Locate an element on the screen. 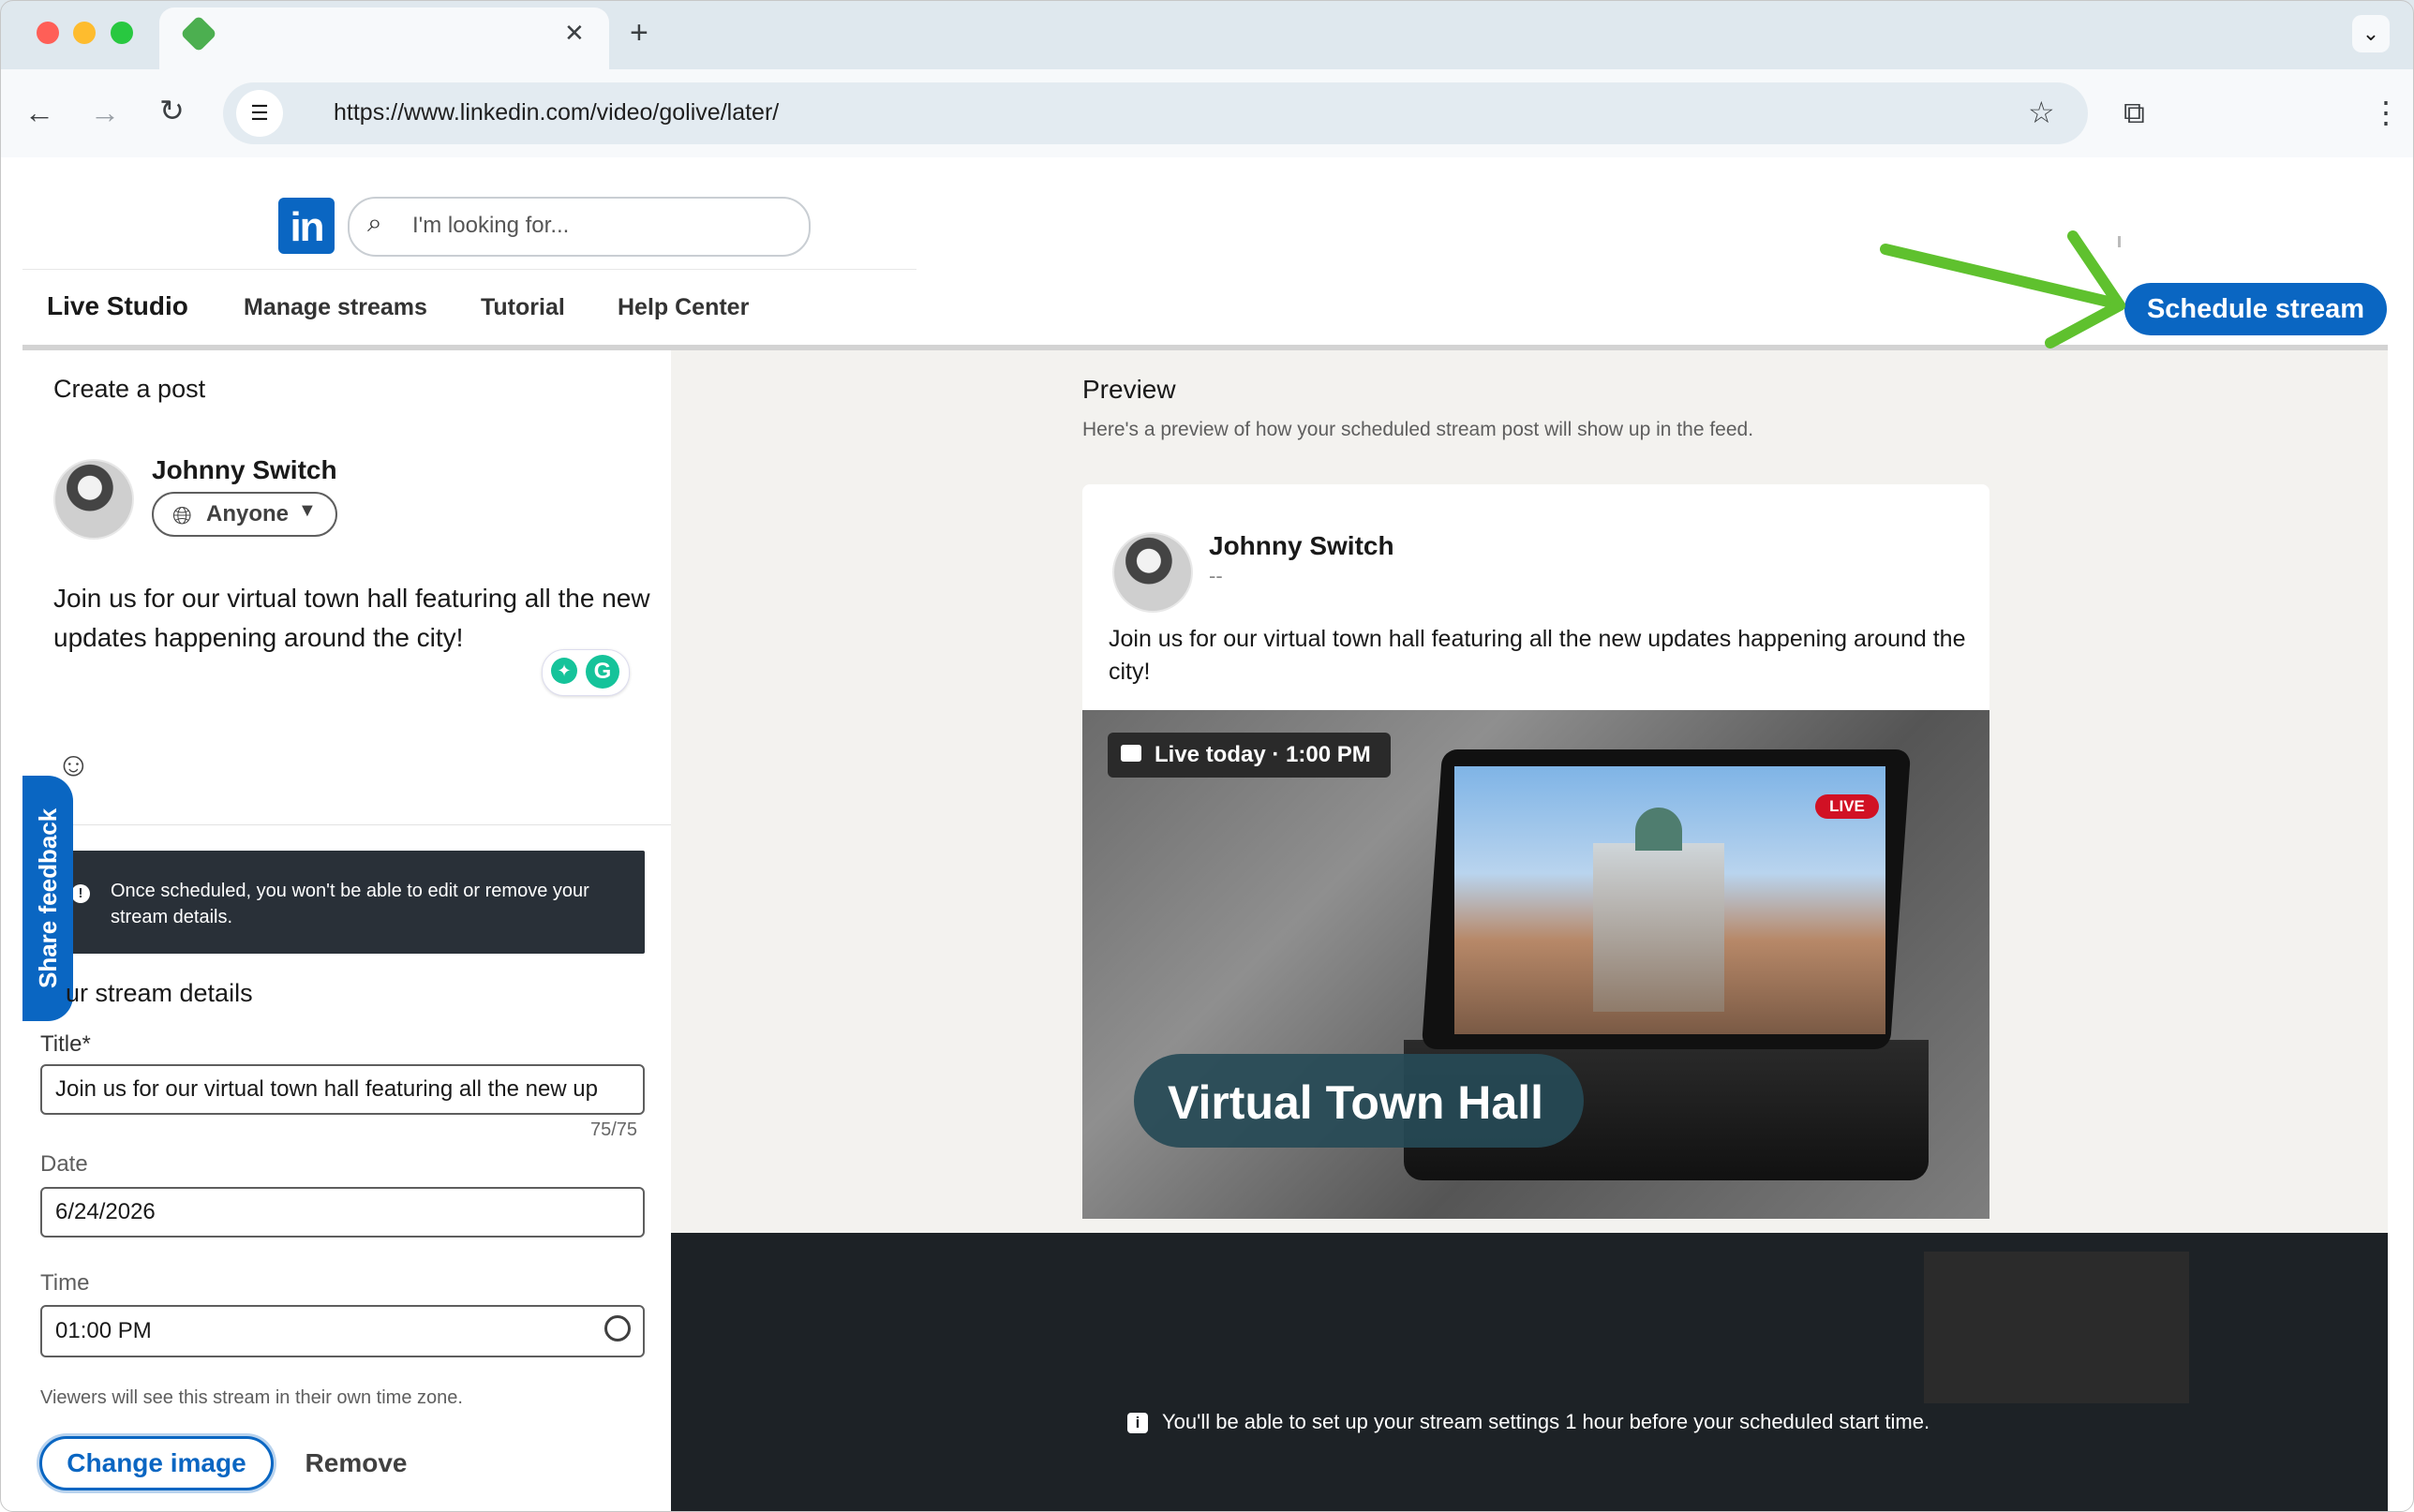 The width and height of the screenshot is (2414, 1512). schedule-stream-button: Schedule stream is located at coordinates (2255, 309).